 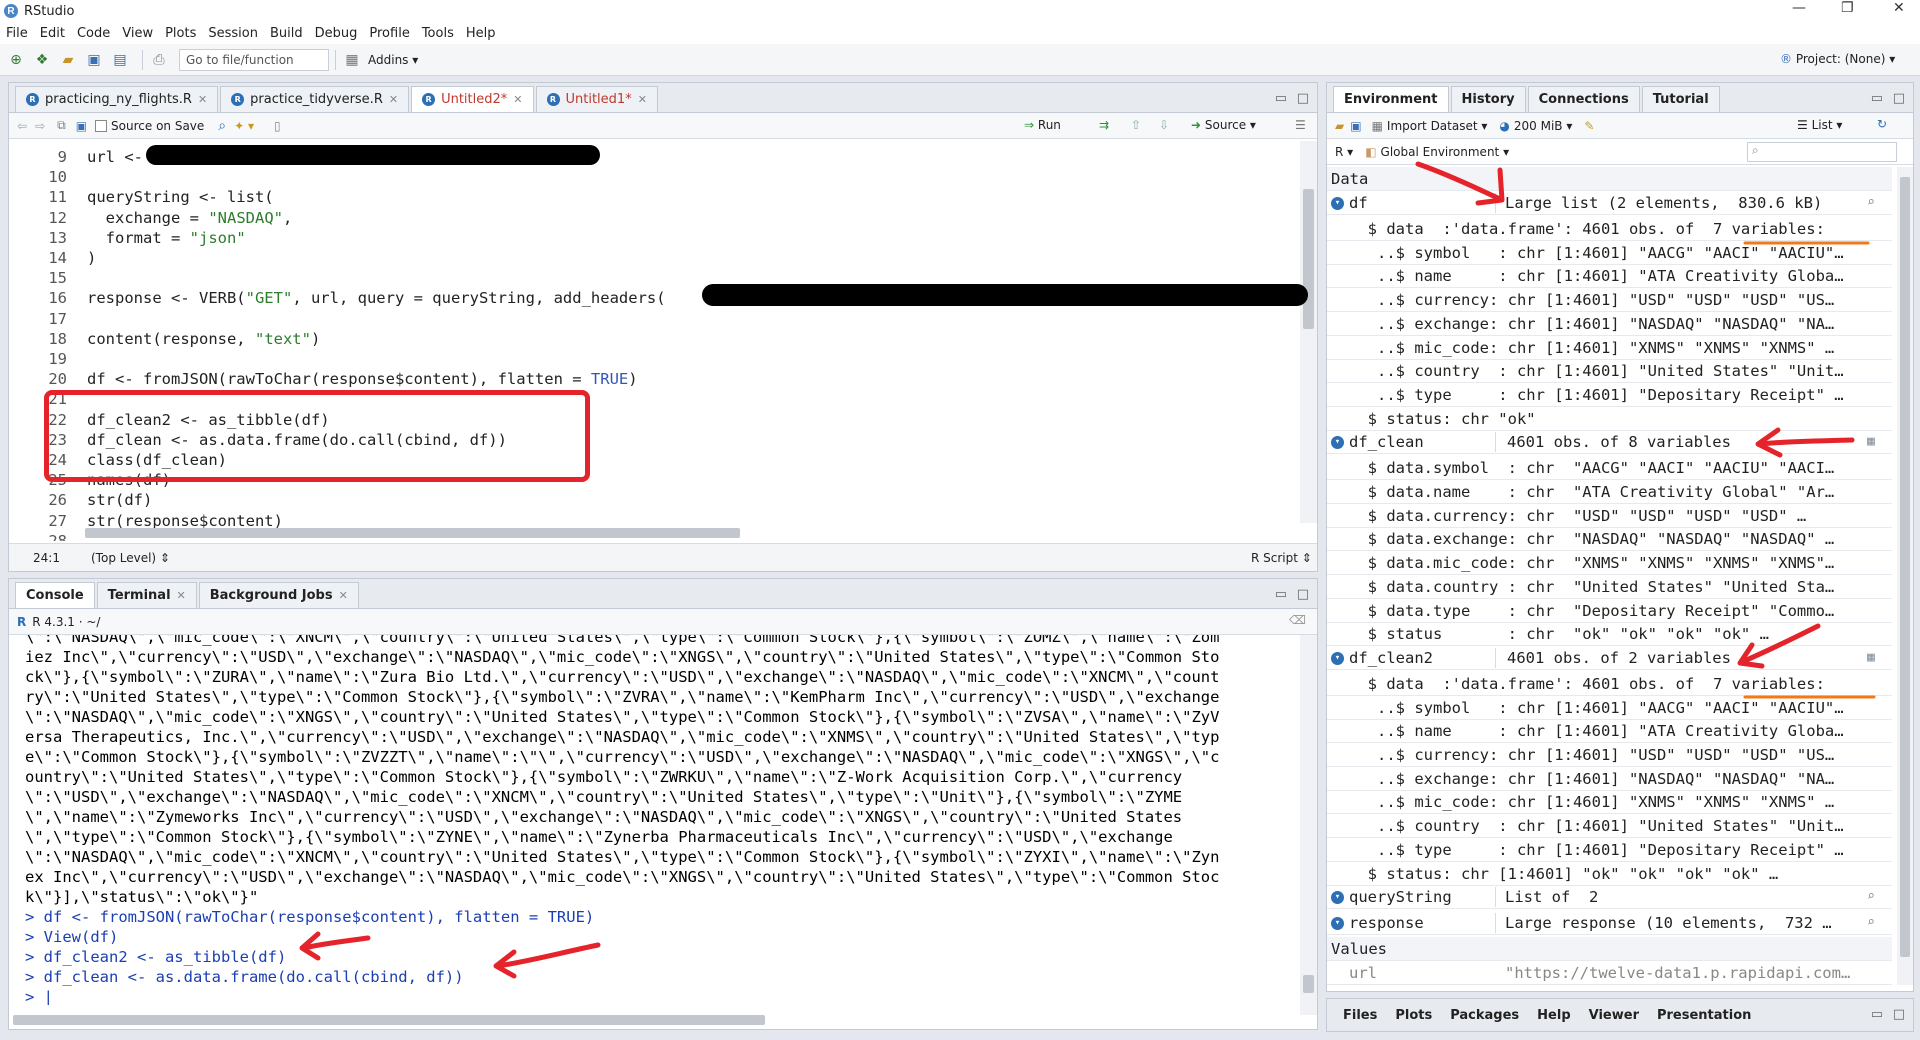 I want to click on menu-file: File, so click(x=17, y=33).